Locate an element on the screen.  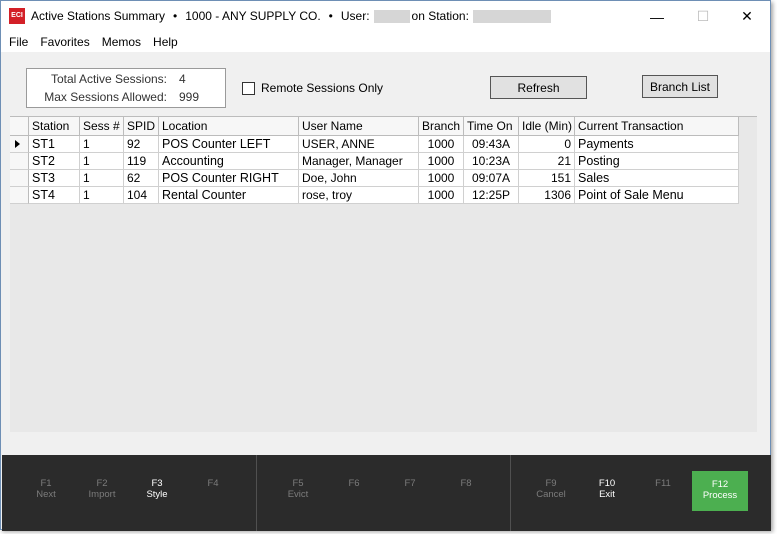
cell-time-on: 09:43A is located at coordinates (491, 144).